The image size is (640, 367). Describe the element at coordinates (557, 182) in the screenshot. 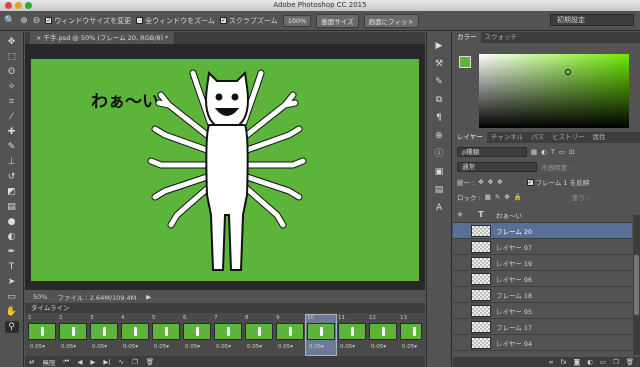

I see `propagate-frame-checkbox: ✓ フレーム 1 を反映` at that location.